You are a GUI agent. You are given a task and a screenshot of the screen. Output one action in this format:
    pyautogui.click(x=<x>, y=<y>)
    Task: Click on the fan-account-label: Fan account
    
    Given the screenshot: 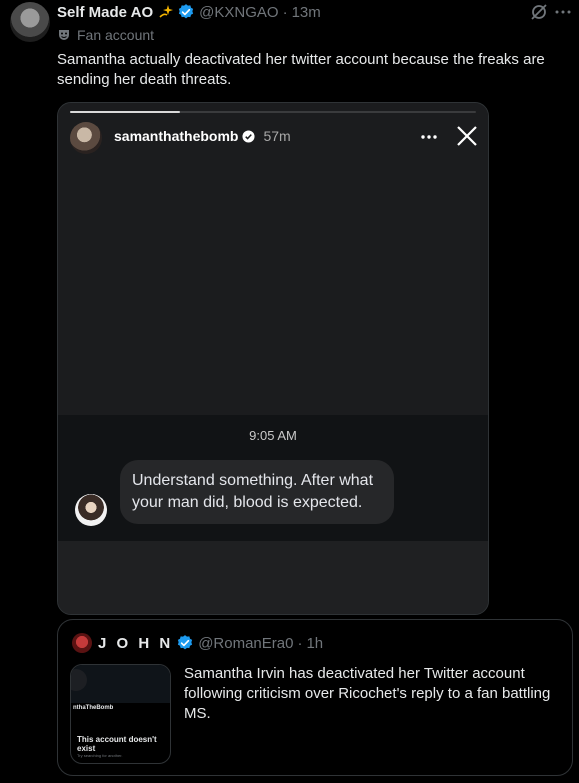 What is the action you would take?
    pyautogui.click(x=105, y=35)
    